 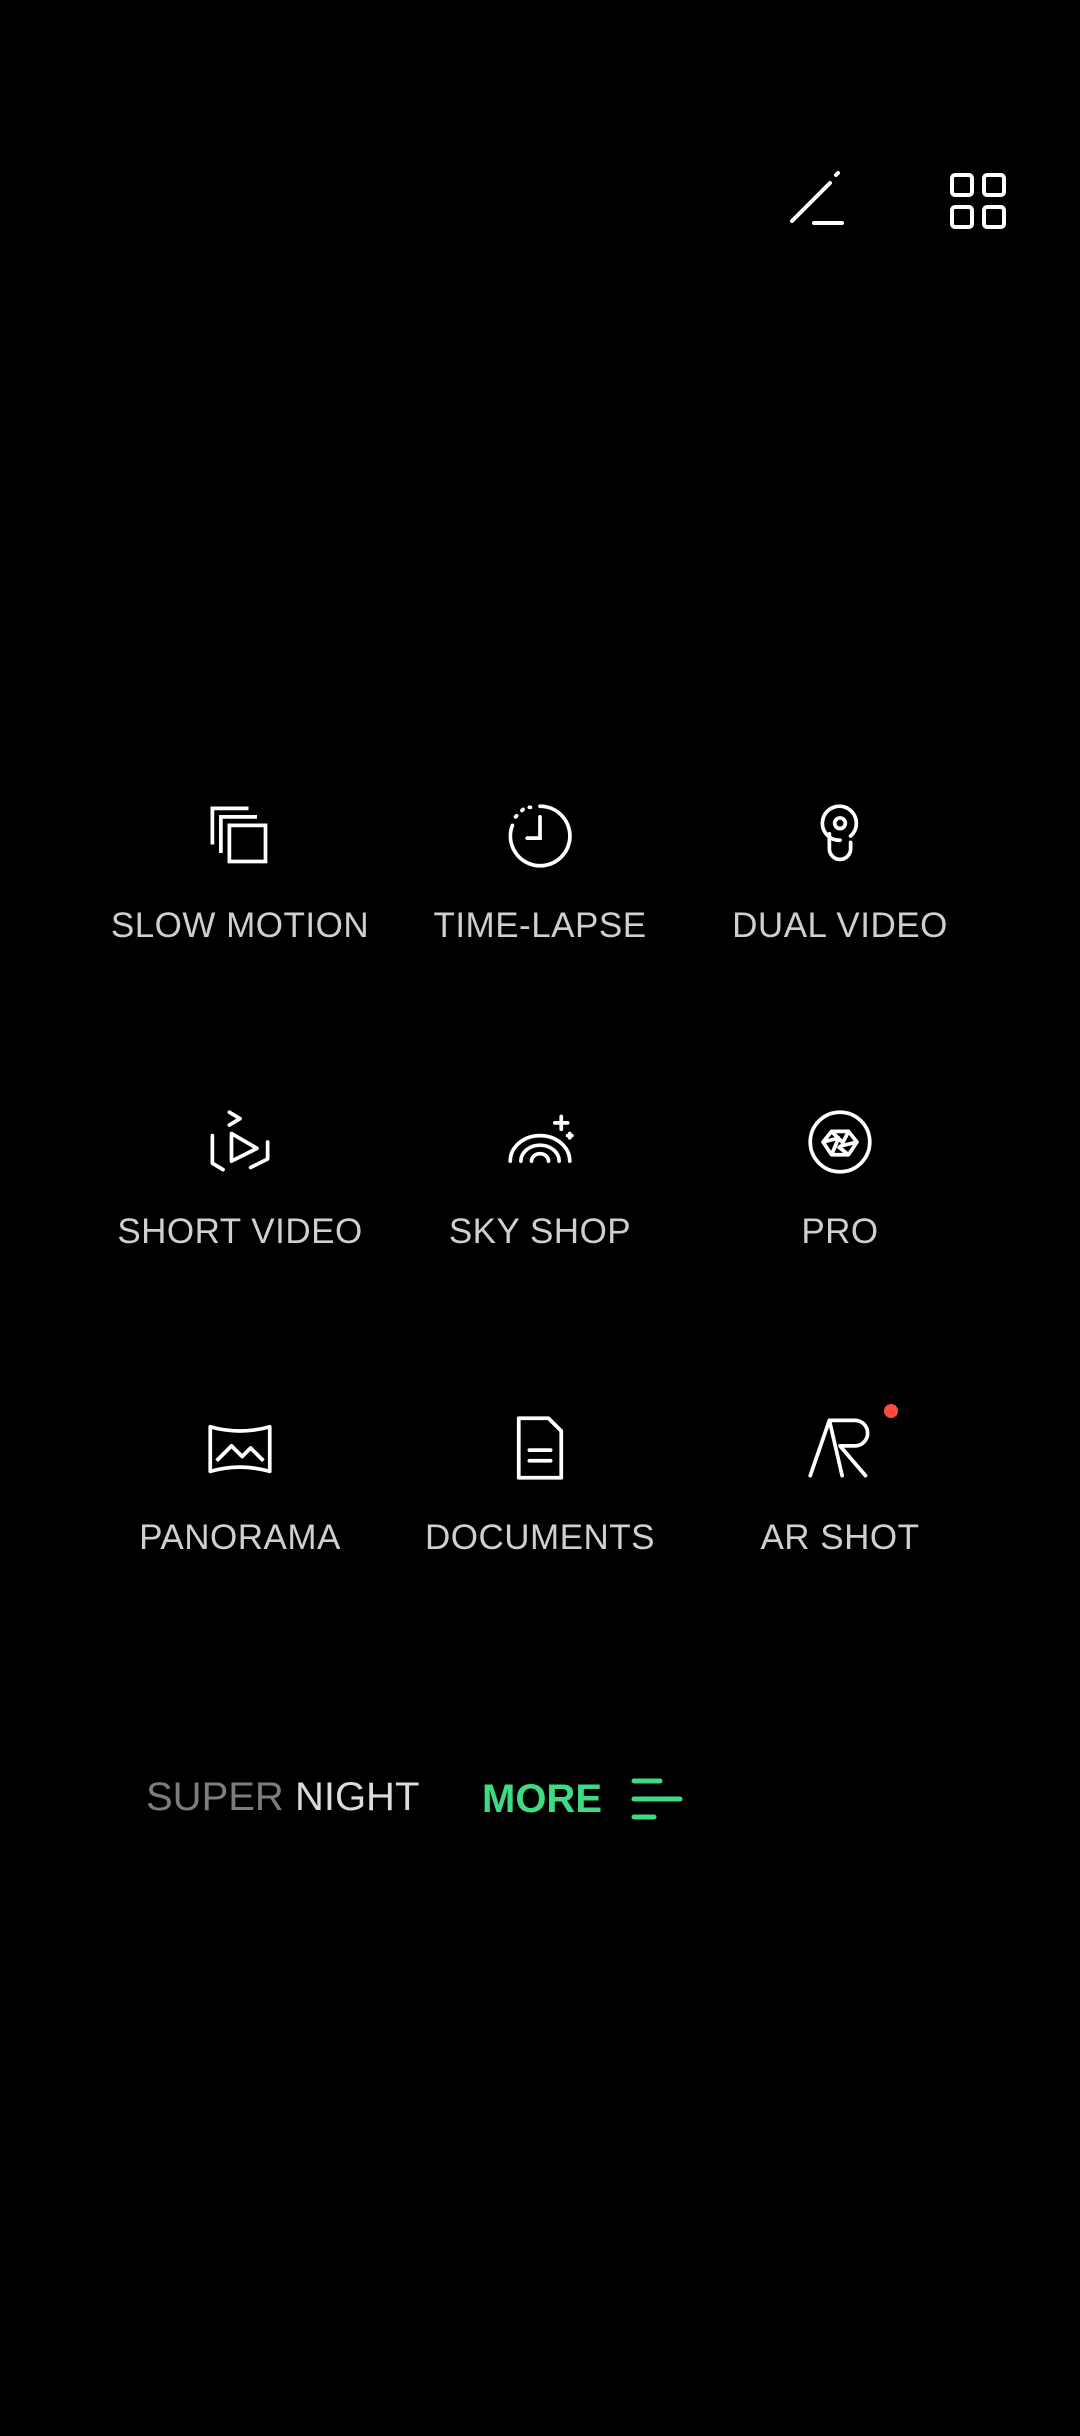 I want to click on mode-dual-video: DUAL VIDEO, so click(x=840, y=900).